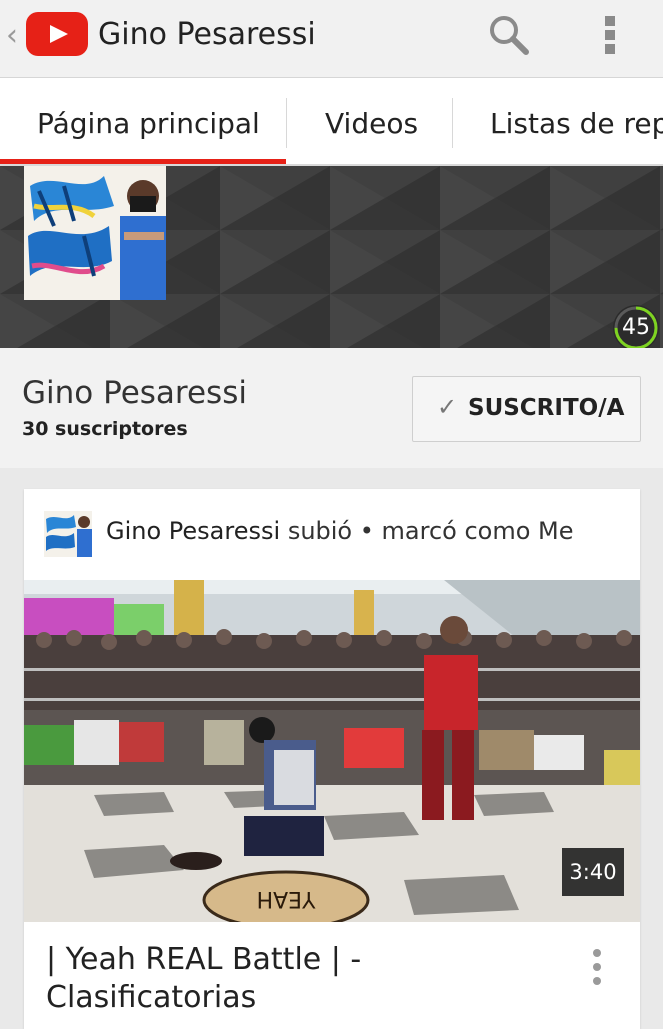  What do you see at coordinates (306, 979) in the screenshot?
I see `video-title: | Yeah REAL Battle | - Clasificatorias` at bounding box center [306, 979].